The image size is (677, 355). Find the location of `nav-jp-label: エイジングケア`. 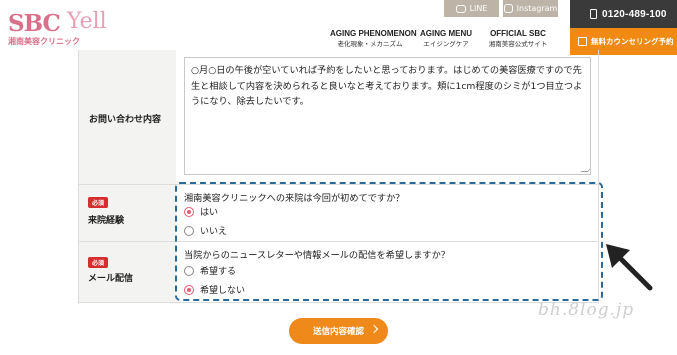

nav-jp-label: エイジングケア is located at coordinates (446, 44).